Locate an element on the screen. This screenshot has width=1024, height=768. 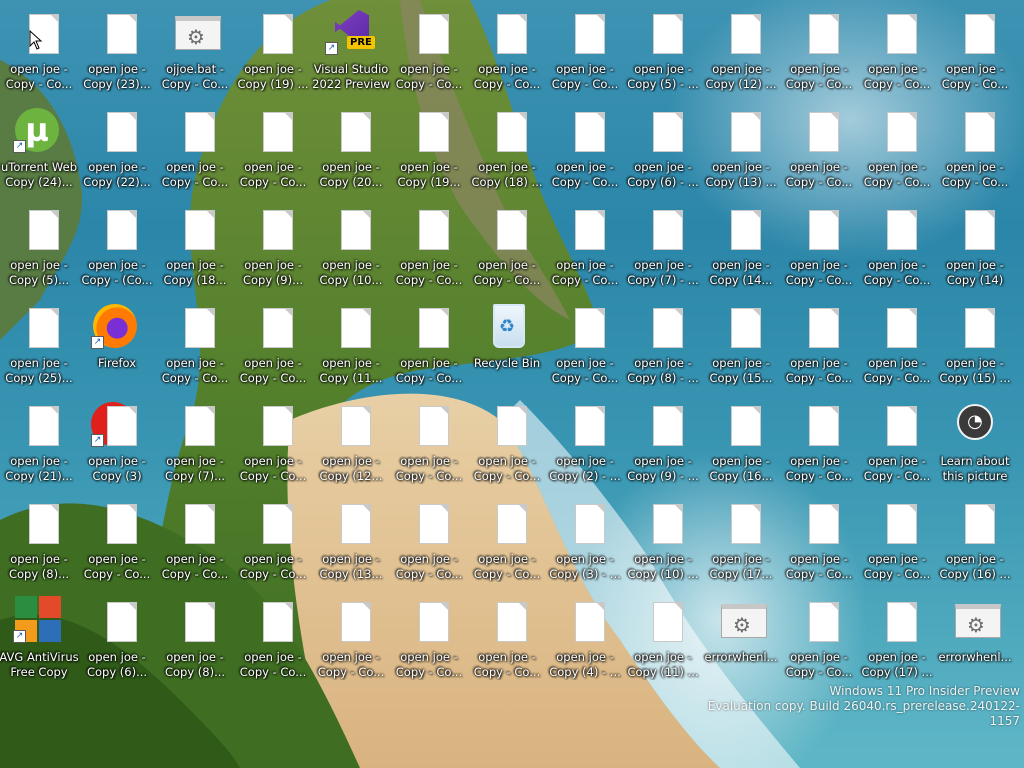
desktop-icon: open joe - Copy (14) is located at coordinates (975, 248).